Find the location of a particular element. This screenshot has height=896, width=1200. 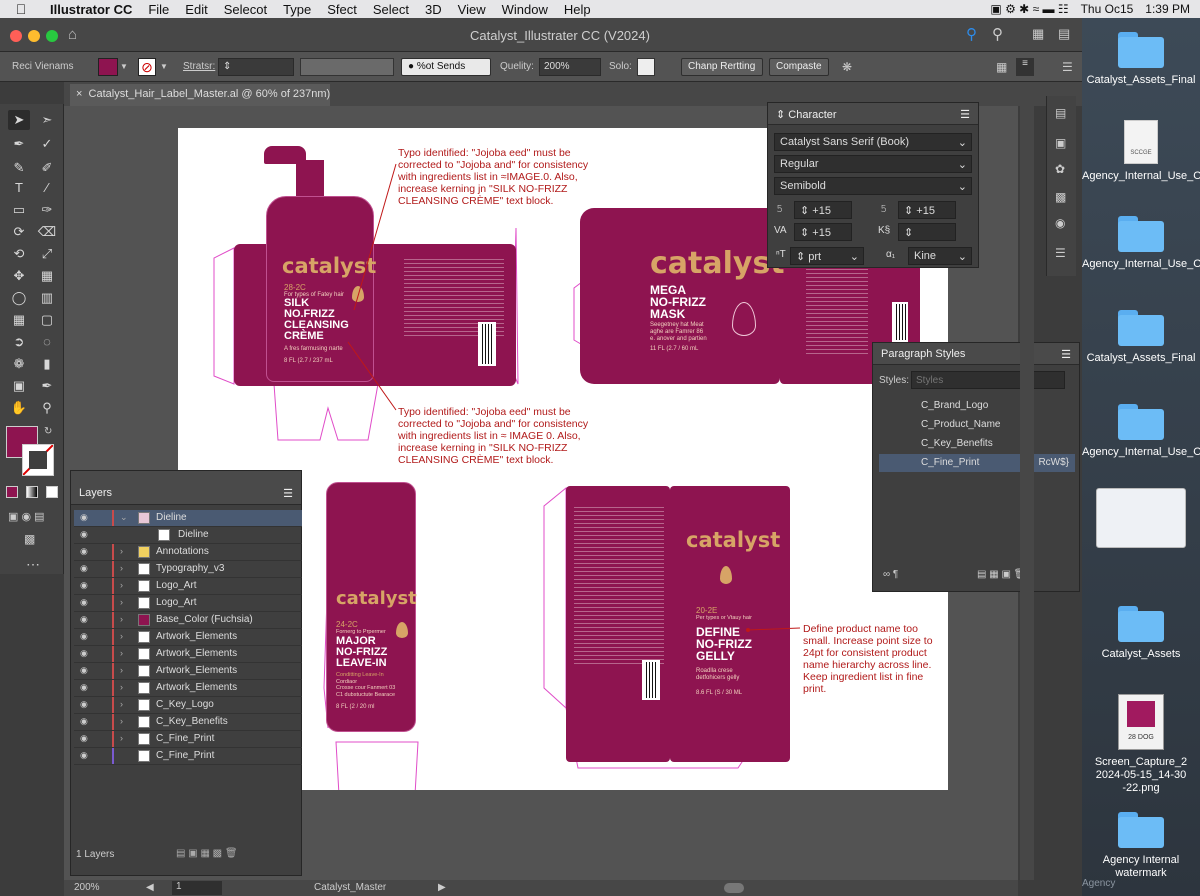

shaper-tool-icon: ⟳ is located at coordinates (19, 232).